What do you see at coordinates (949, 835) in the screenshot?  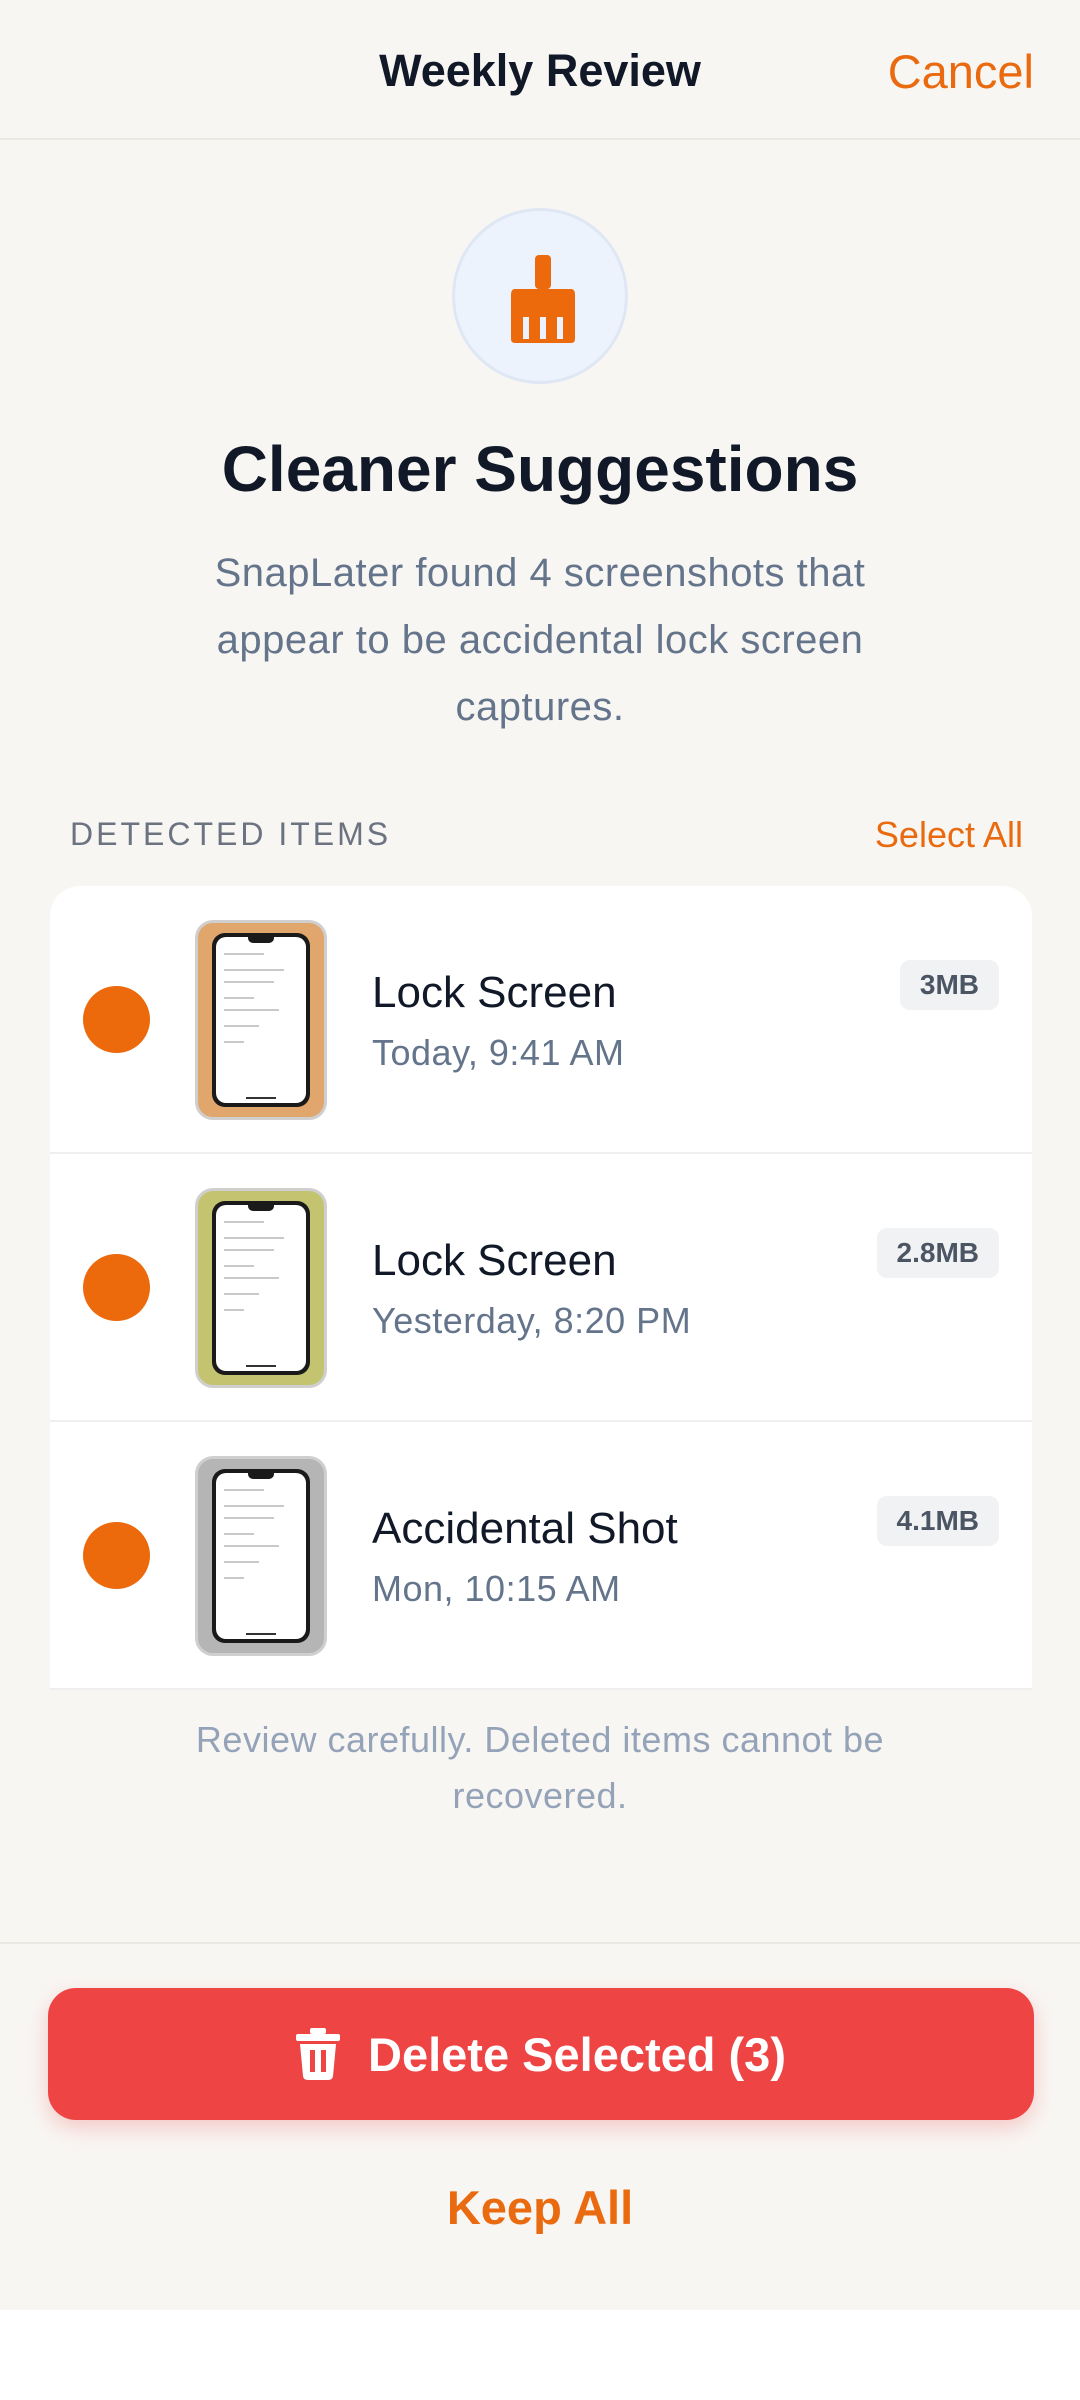 I see `select-all-button: Select All` at bounding box center [949, 835].